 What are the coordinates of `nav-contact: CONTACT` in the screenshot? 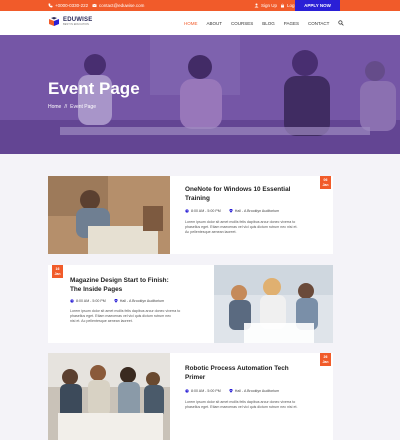 It's located at (318, 23).